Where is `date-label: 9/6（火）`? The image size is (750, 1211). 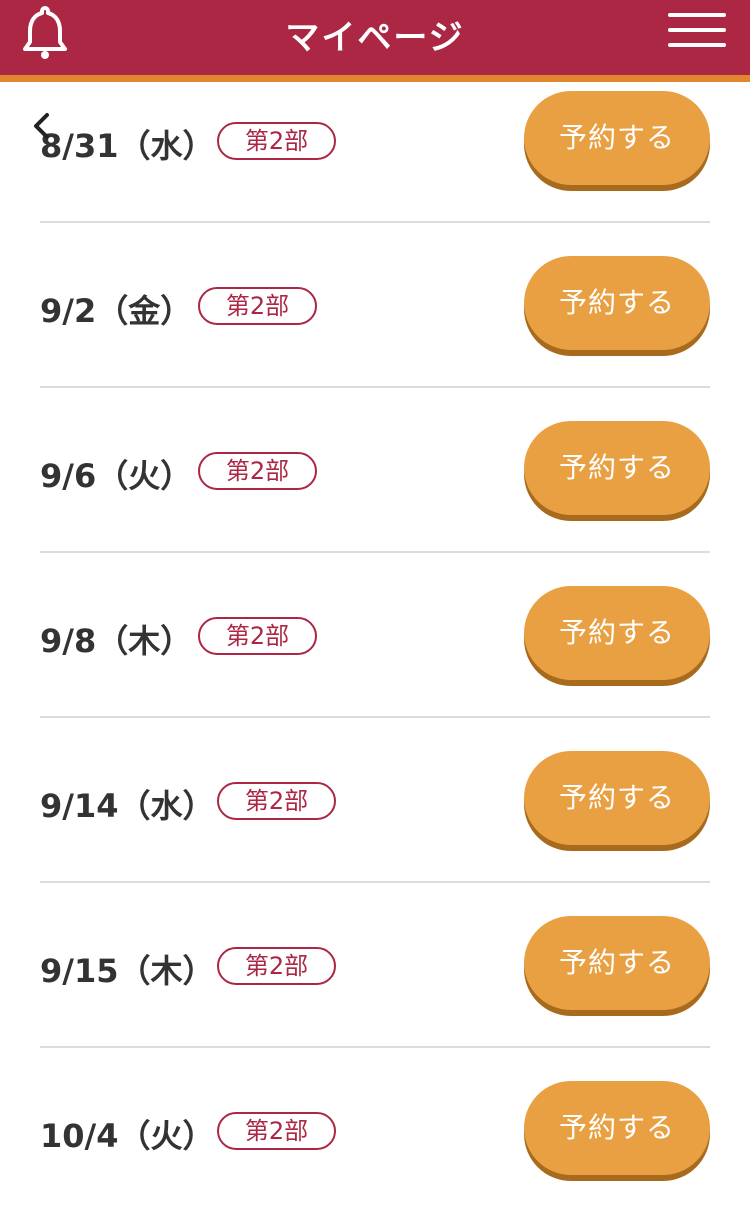
date-label: 9/6（火） is located at coordinates (116, 476).